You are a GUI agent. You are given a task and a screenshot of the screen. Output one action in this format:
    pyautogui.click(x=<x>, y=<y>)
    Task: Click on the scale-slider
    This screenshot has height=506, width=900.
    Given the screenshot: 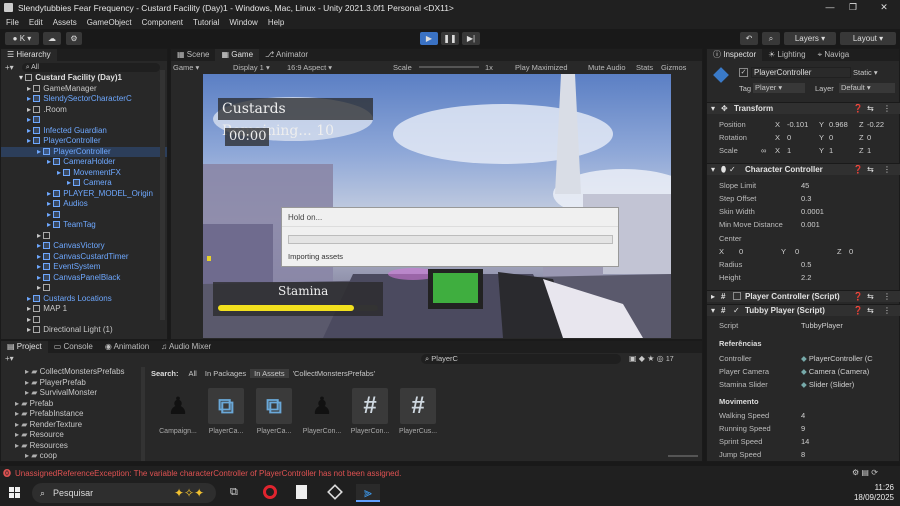 What is the action you would take?
    pyautogui.click(x=449, y=67)
    